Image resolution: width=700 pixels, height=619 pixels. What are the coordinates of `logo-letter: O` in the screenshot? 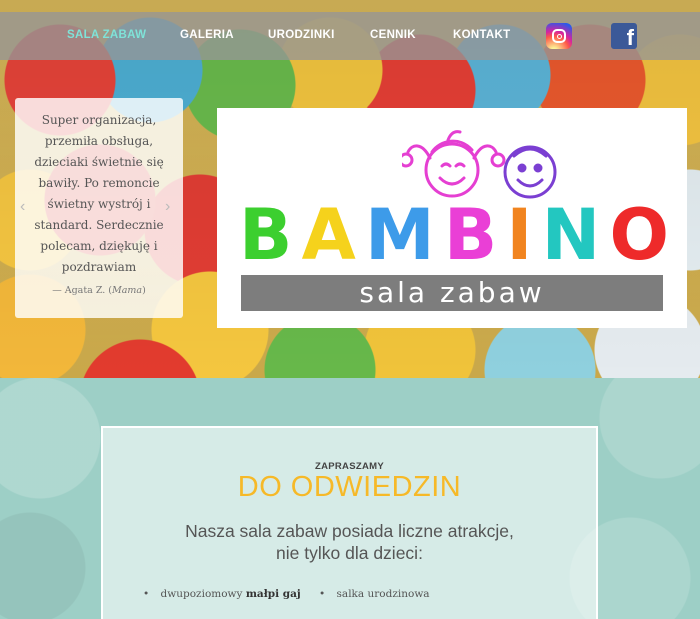 It's located at (639, 235).